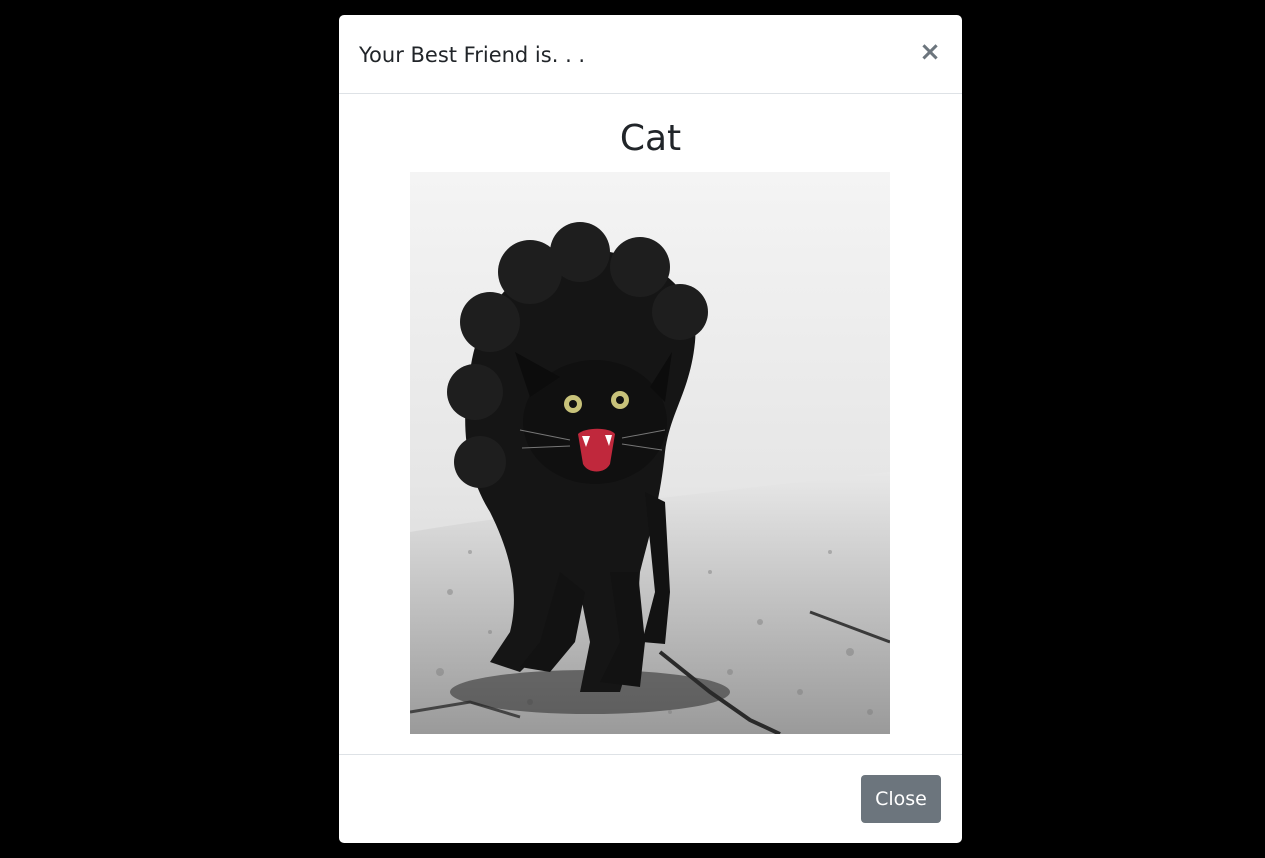 The width and height of the screenshot is (1265, 858). I want to click on result-title: Cat, so click(650, 138).